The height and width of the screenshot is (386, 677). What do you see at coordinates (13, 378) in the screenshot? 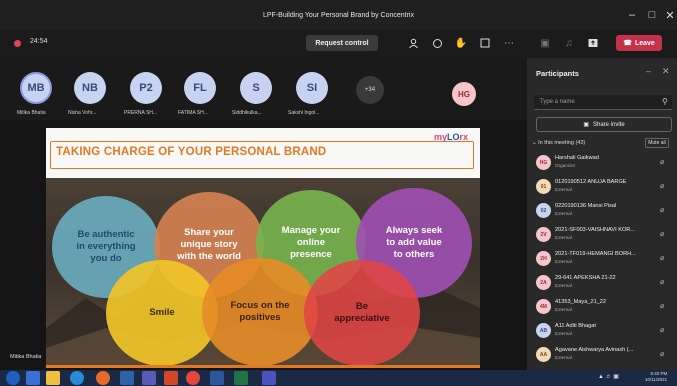
I see `start-icon` at bounding box center [13, 378].